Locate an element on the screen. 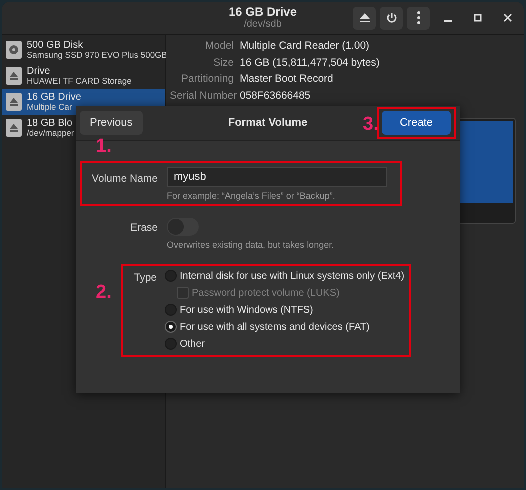 This screenshot has height=490, width=526. drive-description: Samsung SSD 970 EVO Plus 500GB is located at coordinates (97, 55).